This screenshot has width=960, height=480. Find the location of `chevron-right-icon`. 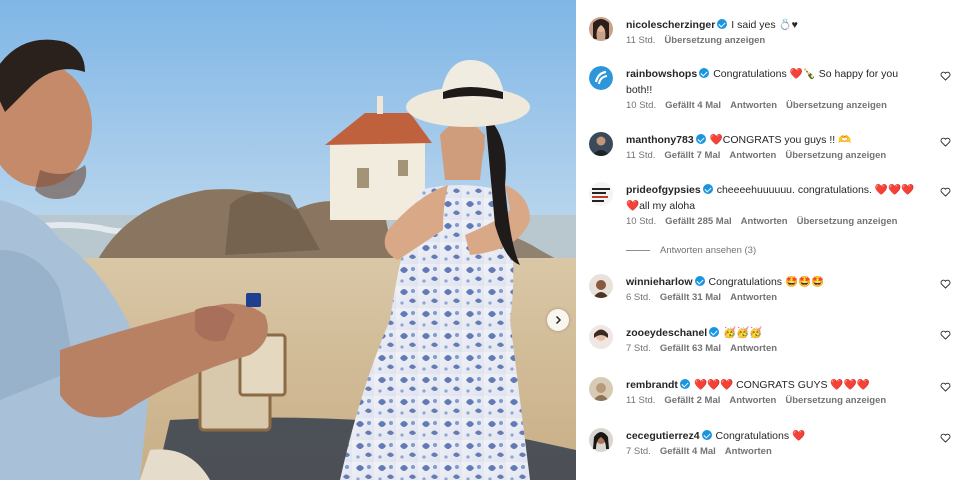

chevron-right-icon is located at coordinates (558, 320).